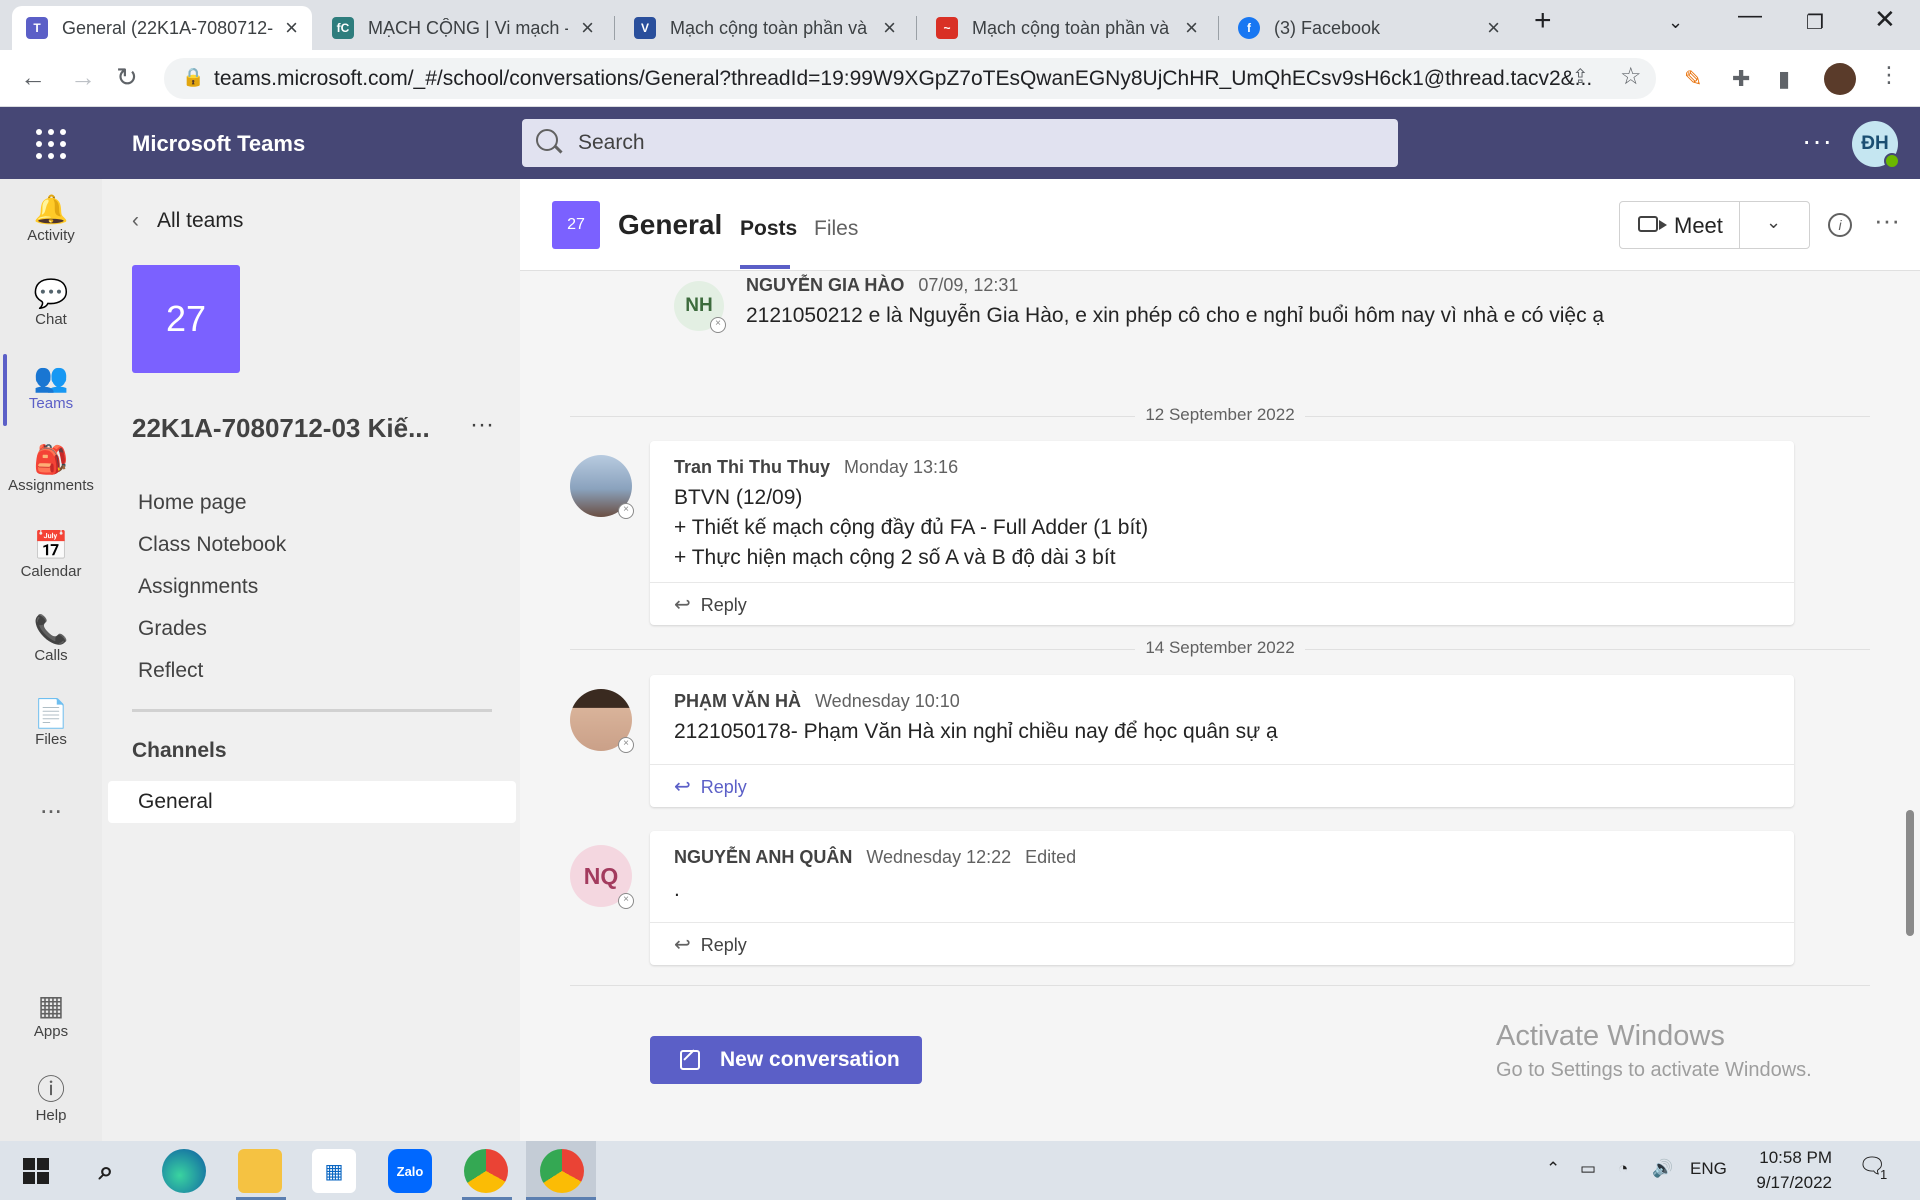 This screenshot has height=1200, width=1920. Describe the element at coordinates (816, 467) in the screenshot. I see `post-author: Tran Thi Thu Thuy Monday 13:16` at that location.